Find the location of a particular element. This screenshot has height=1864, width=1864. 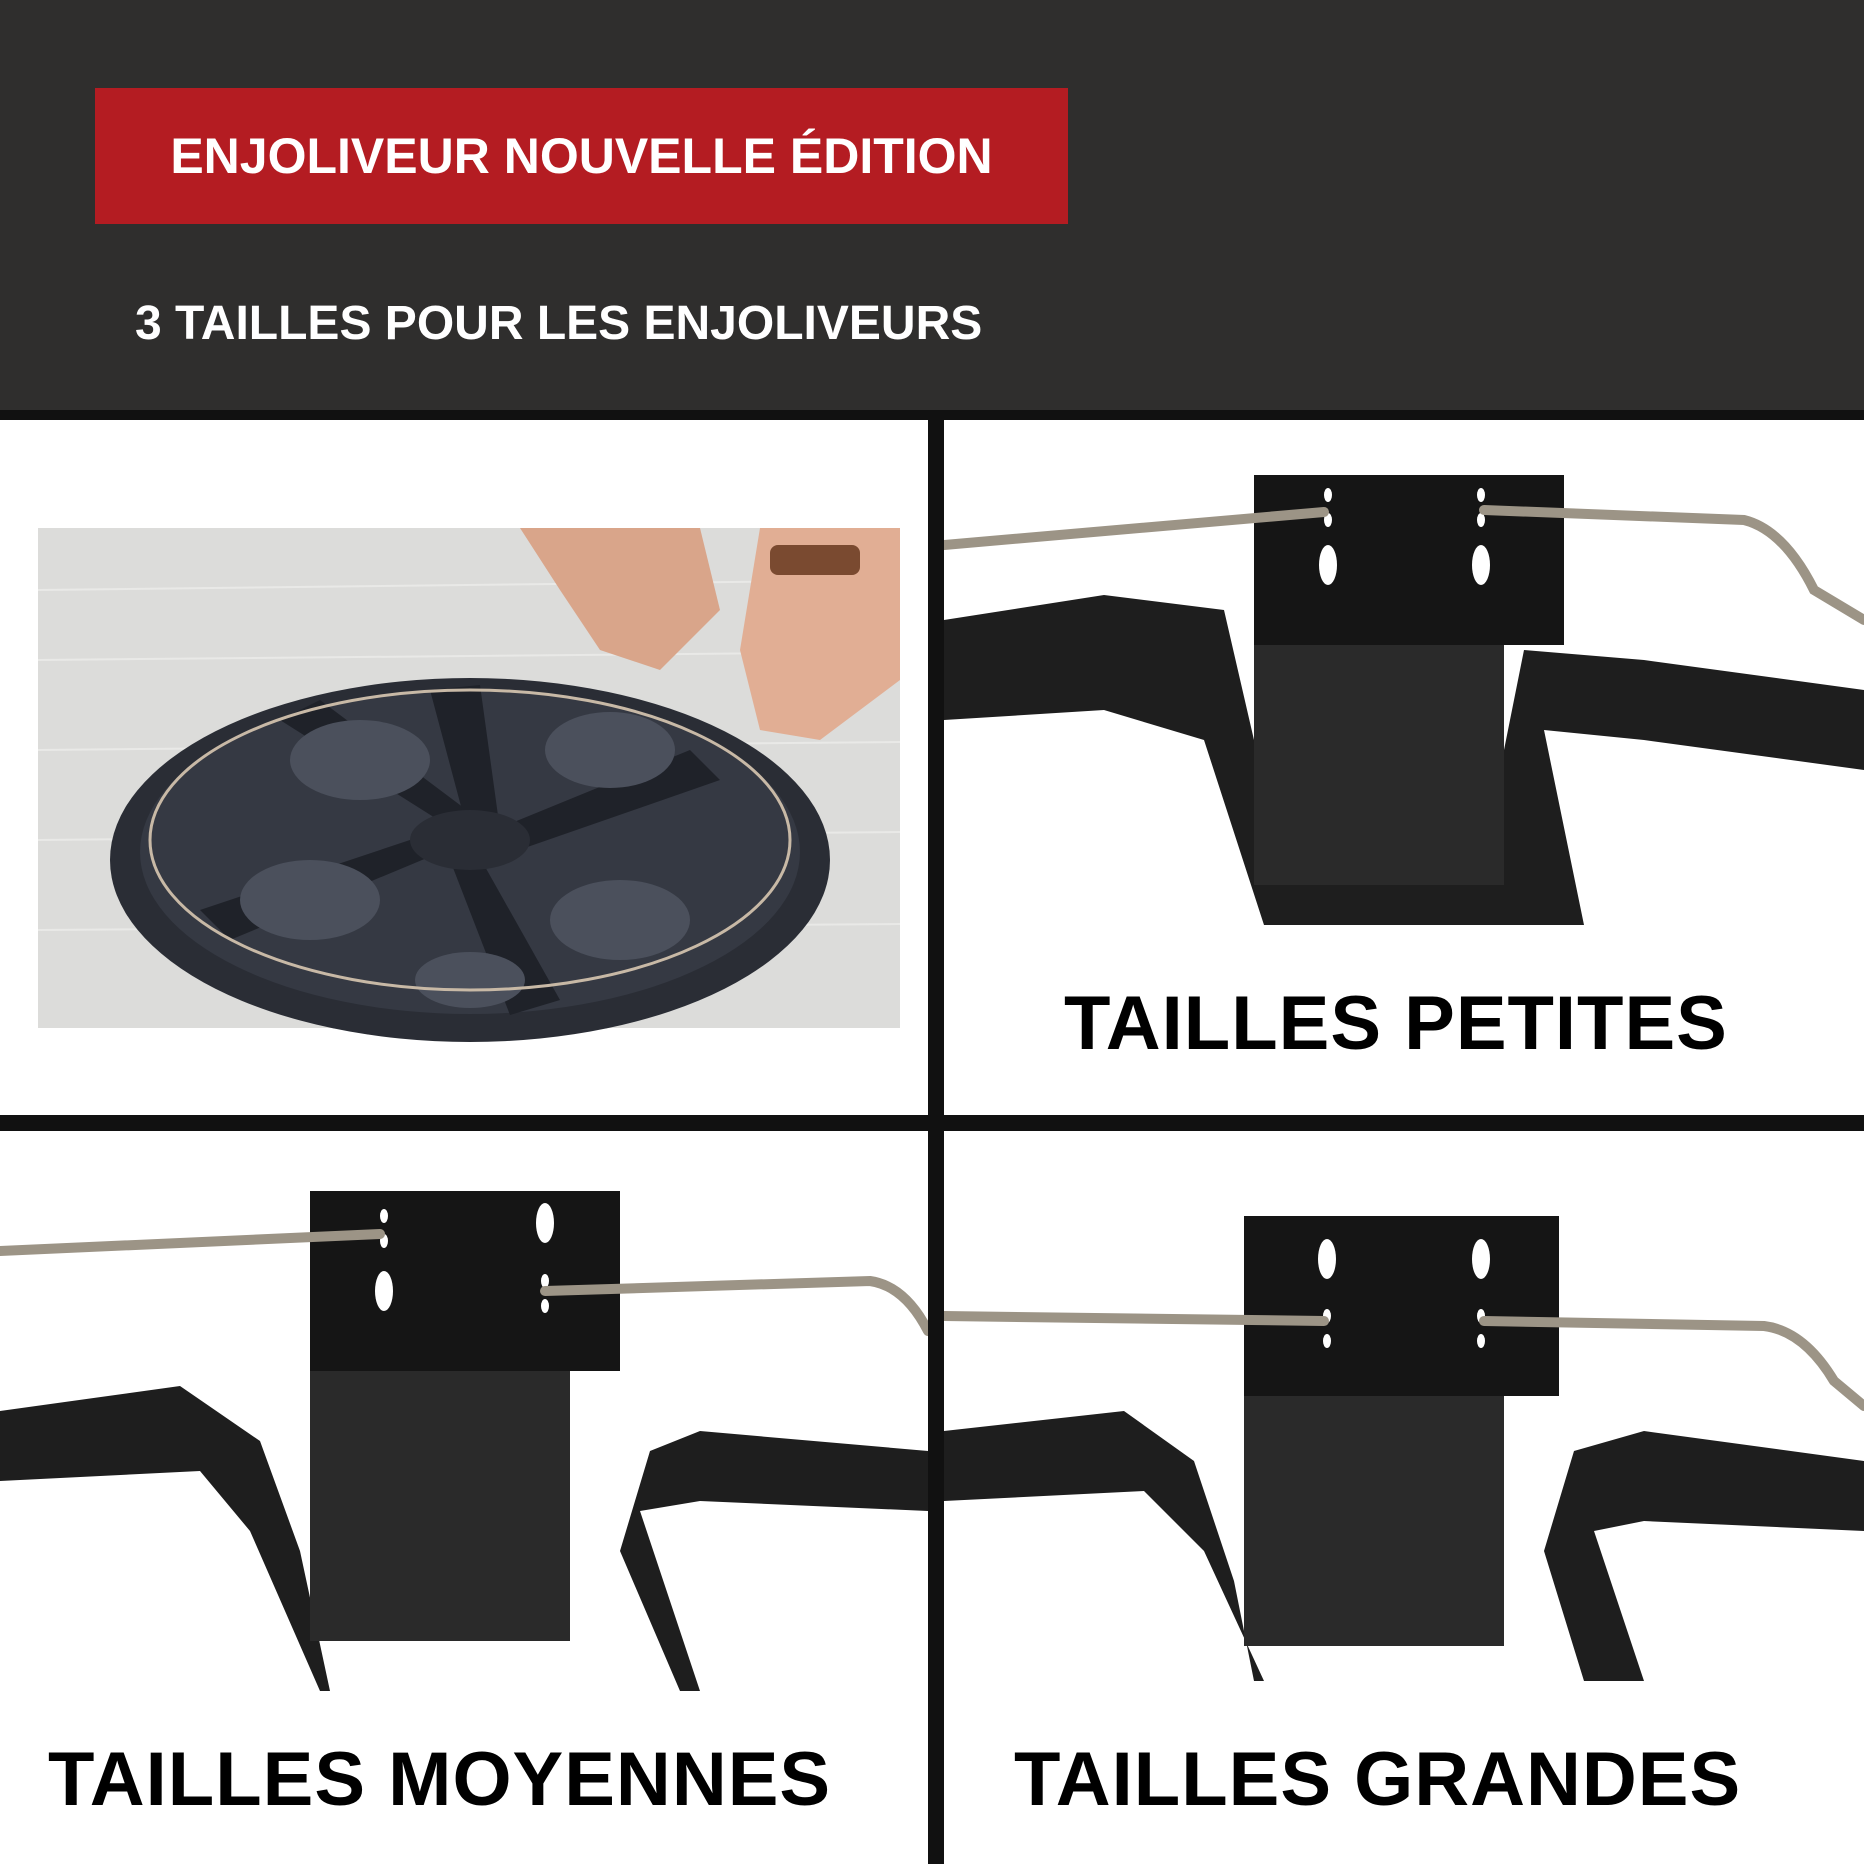

page-subtitle: 3 TAILLES POUR LES ENJOLIVEURS is located at coordinates (559, 323).